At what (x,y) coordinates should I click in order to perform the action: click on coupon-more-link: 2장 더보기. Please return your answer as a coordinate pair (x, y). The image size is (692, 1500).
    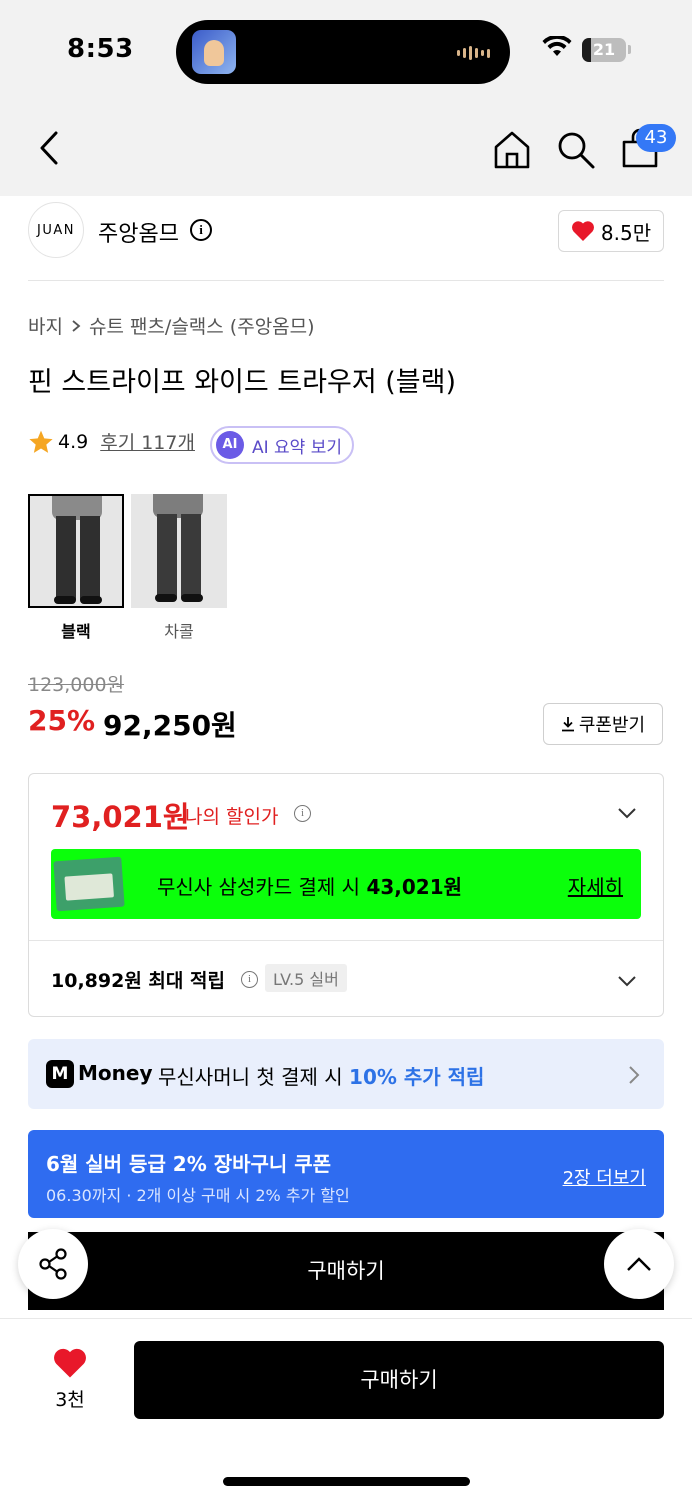
    Looking at the image, I should click on (604, 1177).